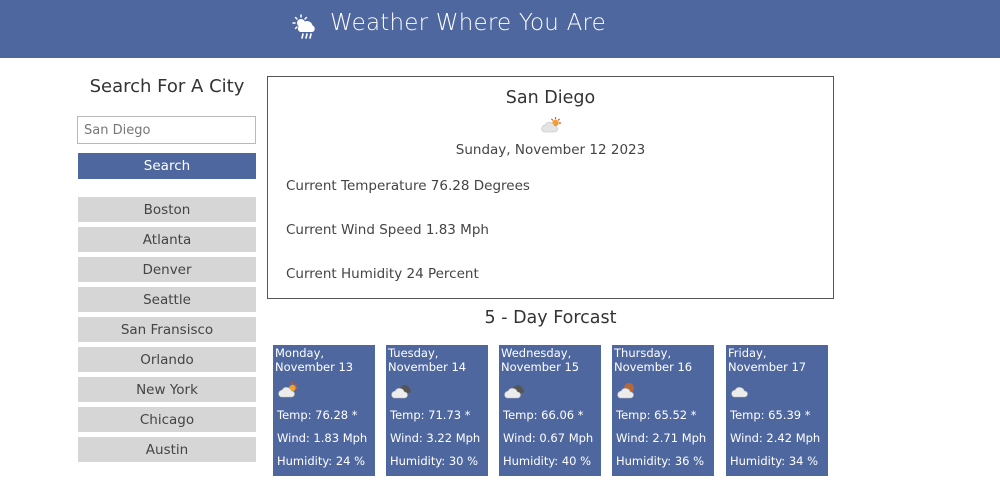  What do you see at coordinates (625, 391) in the screenshot?
I see `scattered-clouds-night-icon` at bounding box center [625, 391].